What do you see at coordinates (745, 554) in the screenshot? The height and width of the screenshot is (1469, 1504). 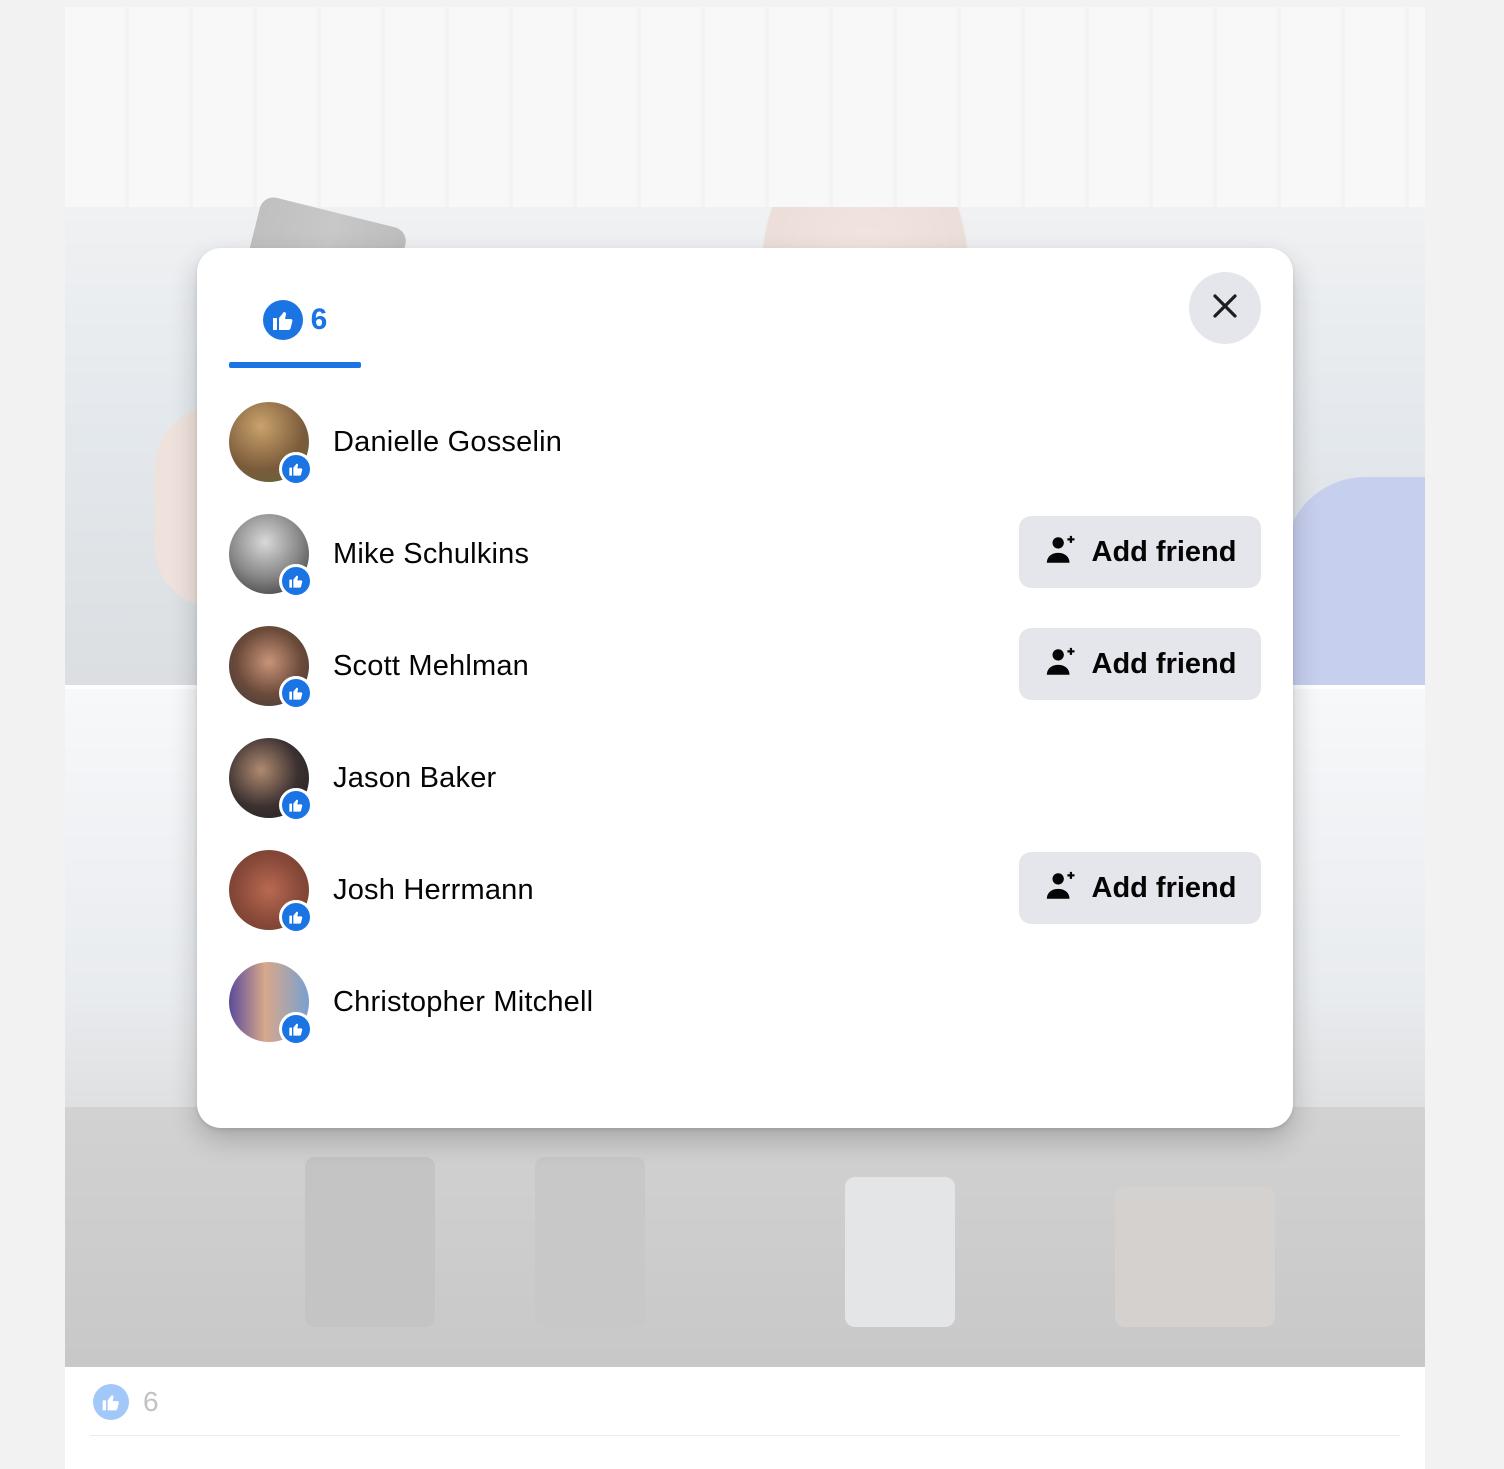 I see `list-item: Mike Schulkins Add friend` at bounding box center [745, 554].